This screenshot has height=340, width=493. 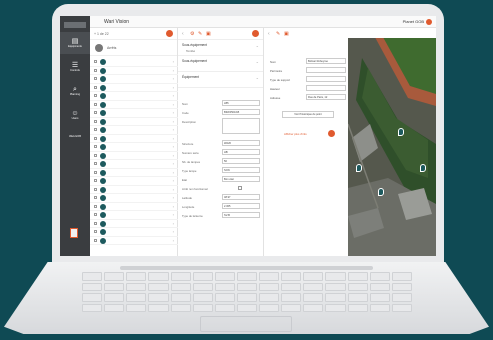 What do you see at coordinates (169, 33) in the screenshot?
I see `add-button` at bounding box center [169, 33].